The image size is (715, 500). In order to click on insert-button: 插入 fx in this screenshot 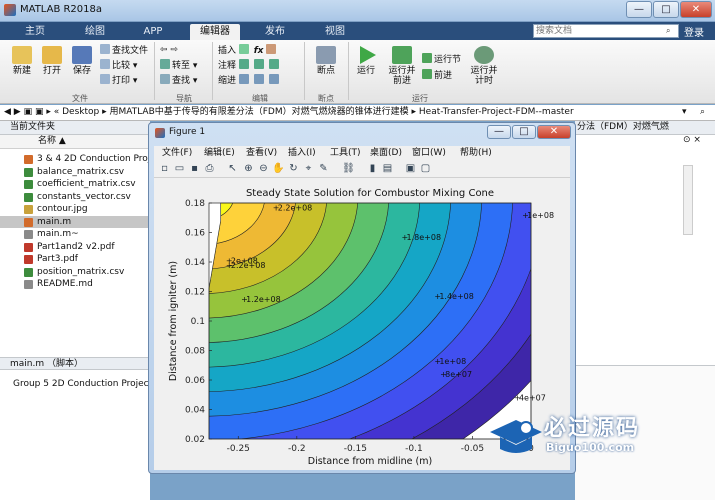, I will do `click(248, 50)`.